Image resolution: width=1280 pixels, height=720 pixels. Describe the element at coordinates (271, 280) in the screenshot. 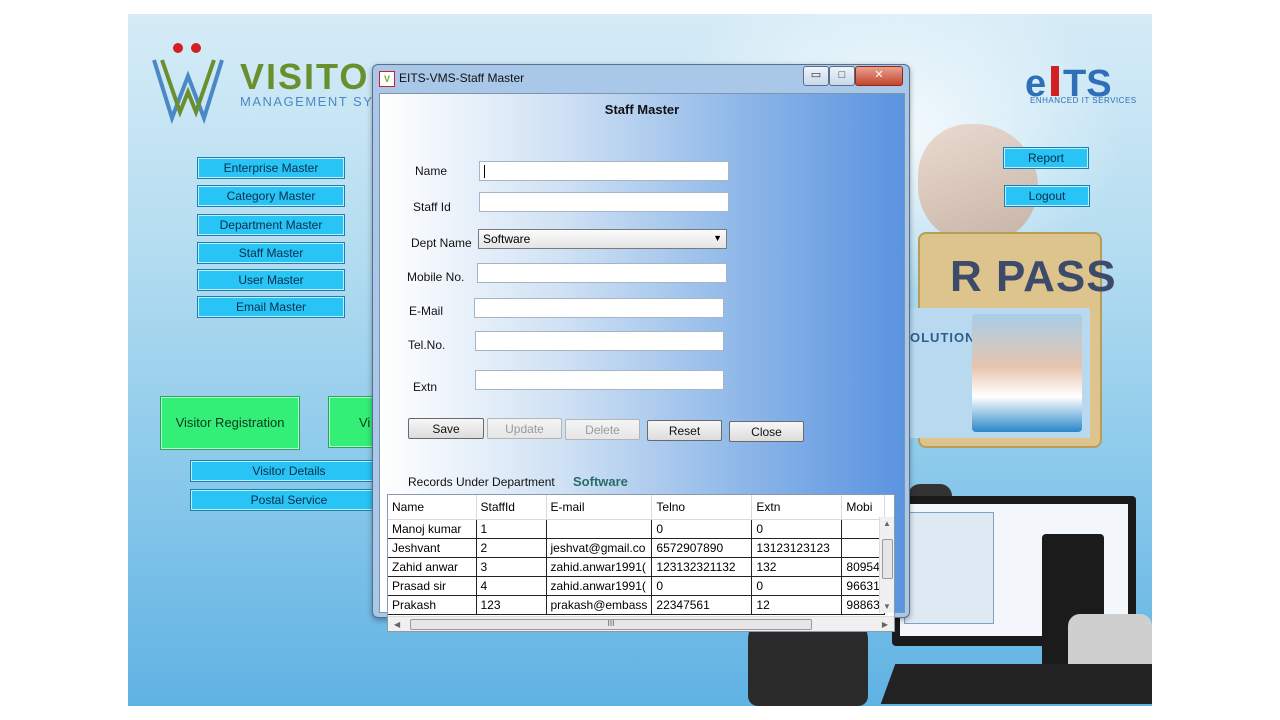

I see `user-master-button: User Master` at that location.